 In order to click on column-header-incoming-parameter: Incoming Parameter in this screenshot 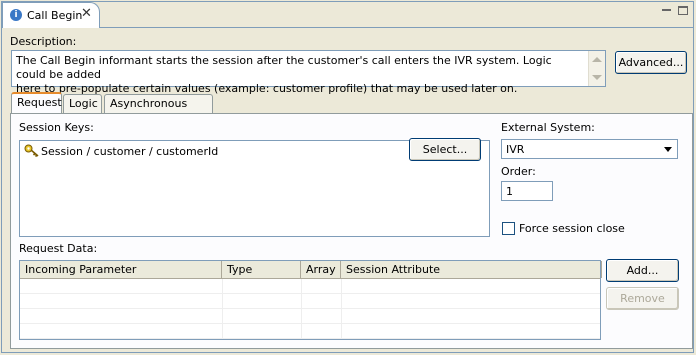, I will do `click(121, 269)`.